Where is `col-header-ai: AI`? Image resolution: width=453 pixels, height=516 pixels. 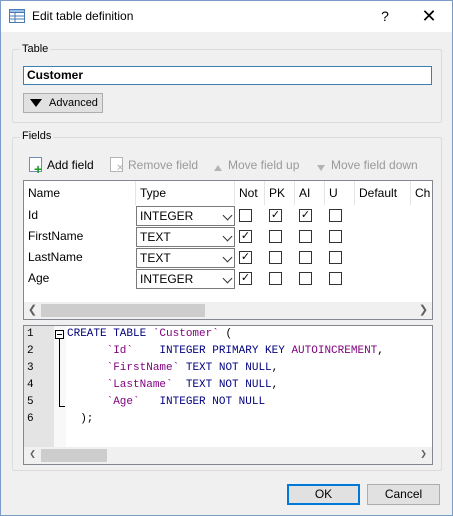
col-header-ai: AI is located at coordinates (310, 193).